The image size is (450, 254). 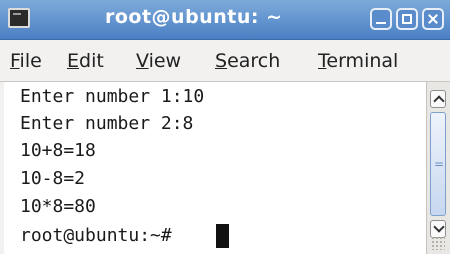 What do you see at coordinates (358, 61) in the screenshot?
I see `menu-terminal: Terminal` at bounding box center [358, 61].